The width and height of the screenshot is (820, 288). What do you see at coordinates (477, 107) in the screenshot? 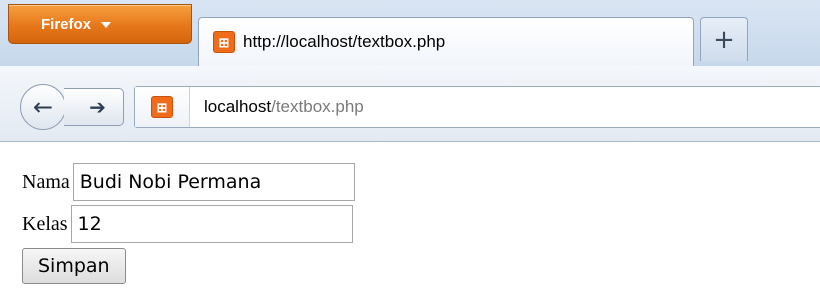
I see `address-bar: ⊞ localhost/textbox.php` at bounding box center [477, 107].